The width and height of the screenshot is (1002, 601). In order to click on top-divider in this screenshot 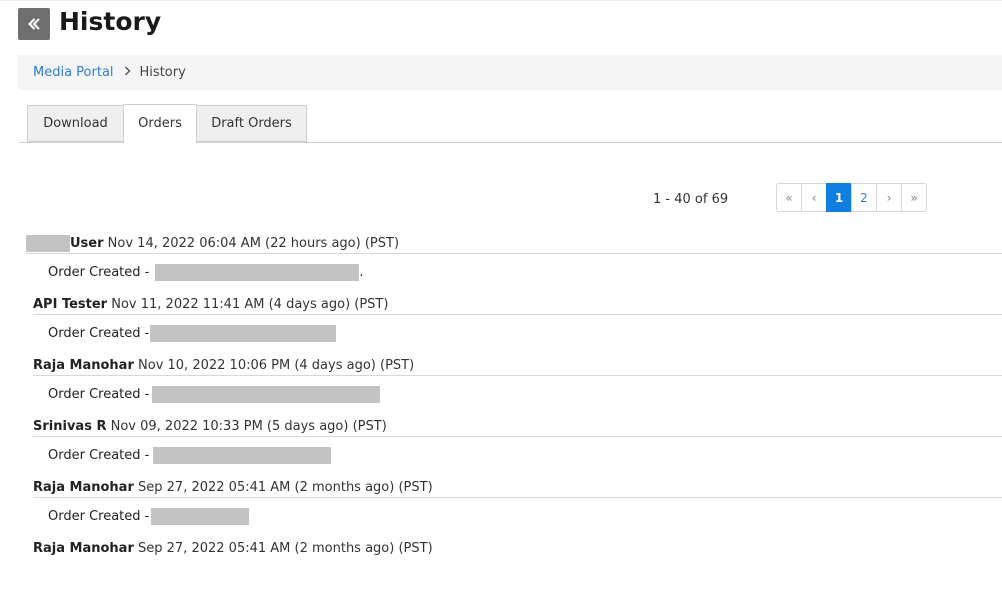, I will do `click(501, 0)`.